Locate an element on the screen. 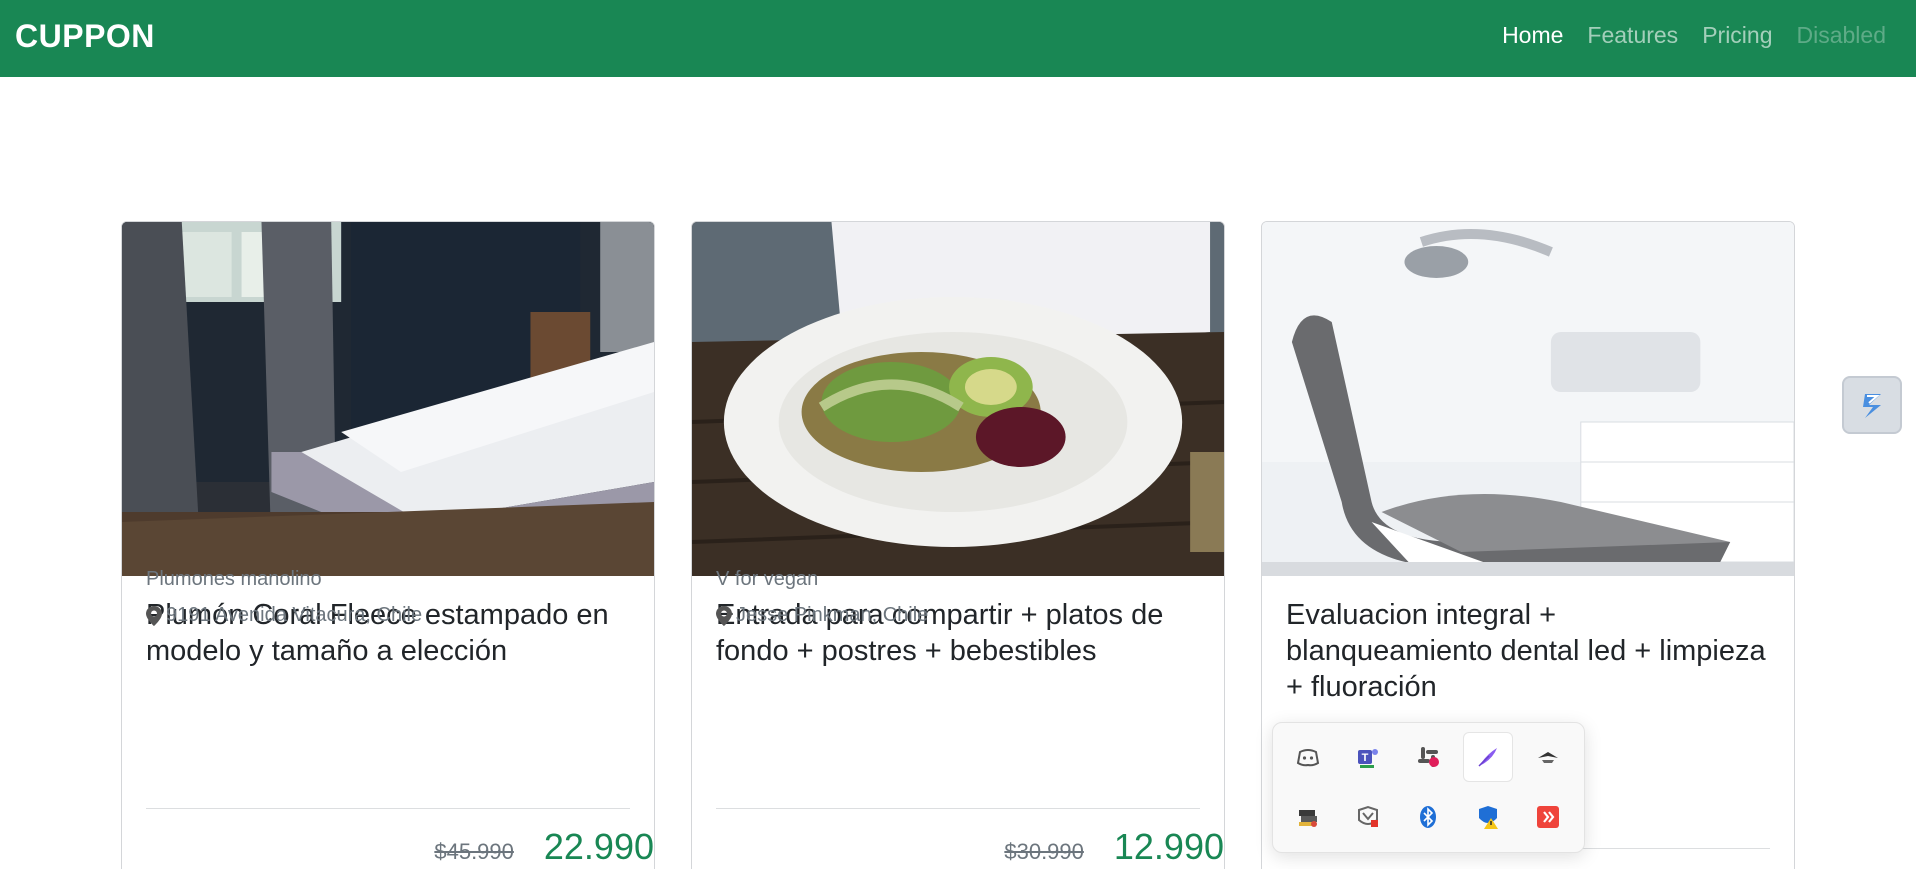  bluetooth-icon is located at coordinates (1428, 817).